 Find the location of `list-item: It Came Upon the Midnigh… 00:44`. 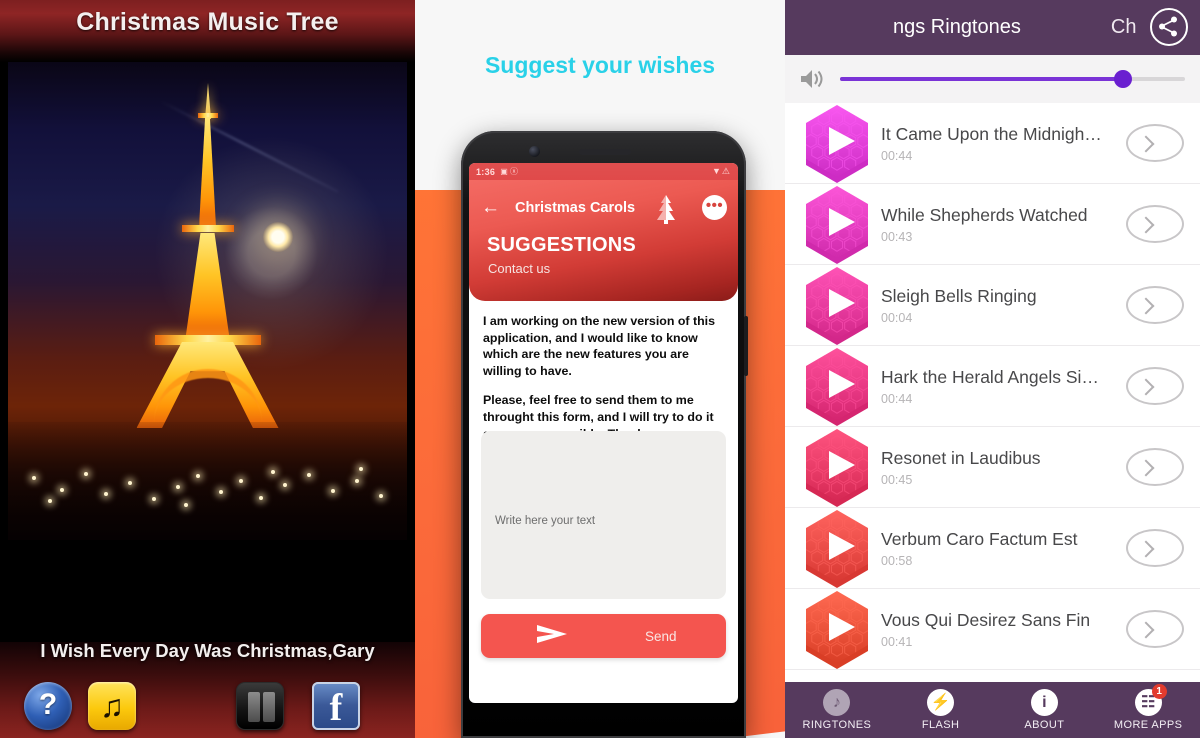

list-item: It Came Upon the Midnigh… 00:44 is located at coordinates (992, 143).